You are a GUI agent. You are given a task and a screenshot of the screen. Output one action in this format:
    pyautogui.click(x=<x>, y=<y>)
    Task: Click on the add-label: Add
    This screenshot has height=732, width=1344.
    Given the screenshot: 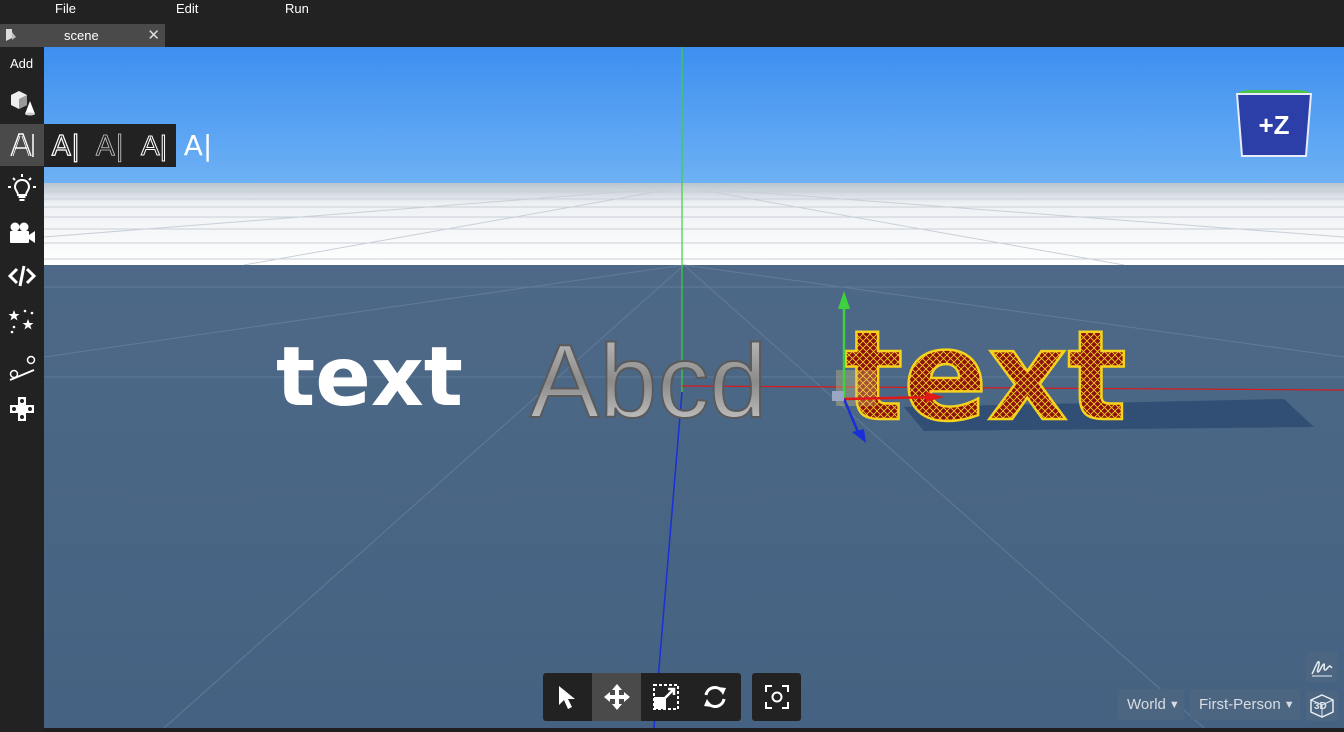 What is the action you would take?
    pyautogui.click(x=22, y=63)
    